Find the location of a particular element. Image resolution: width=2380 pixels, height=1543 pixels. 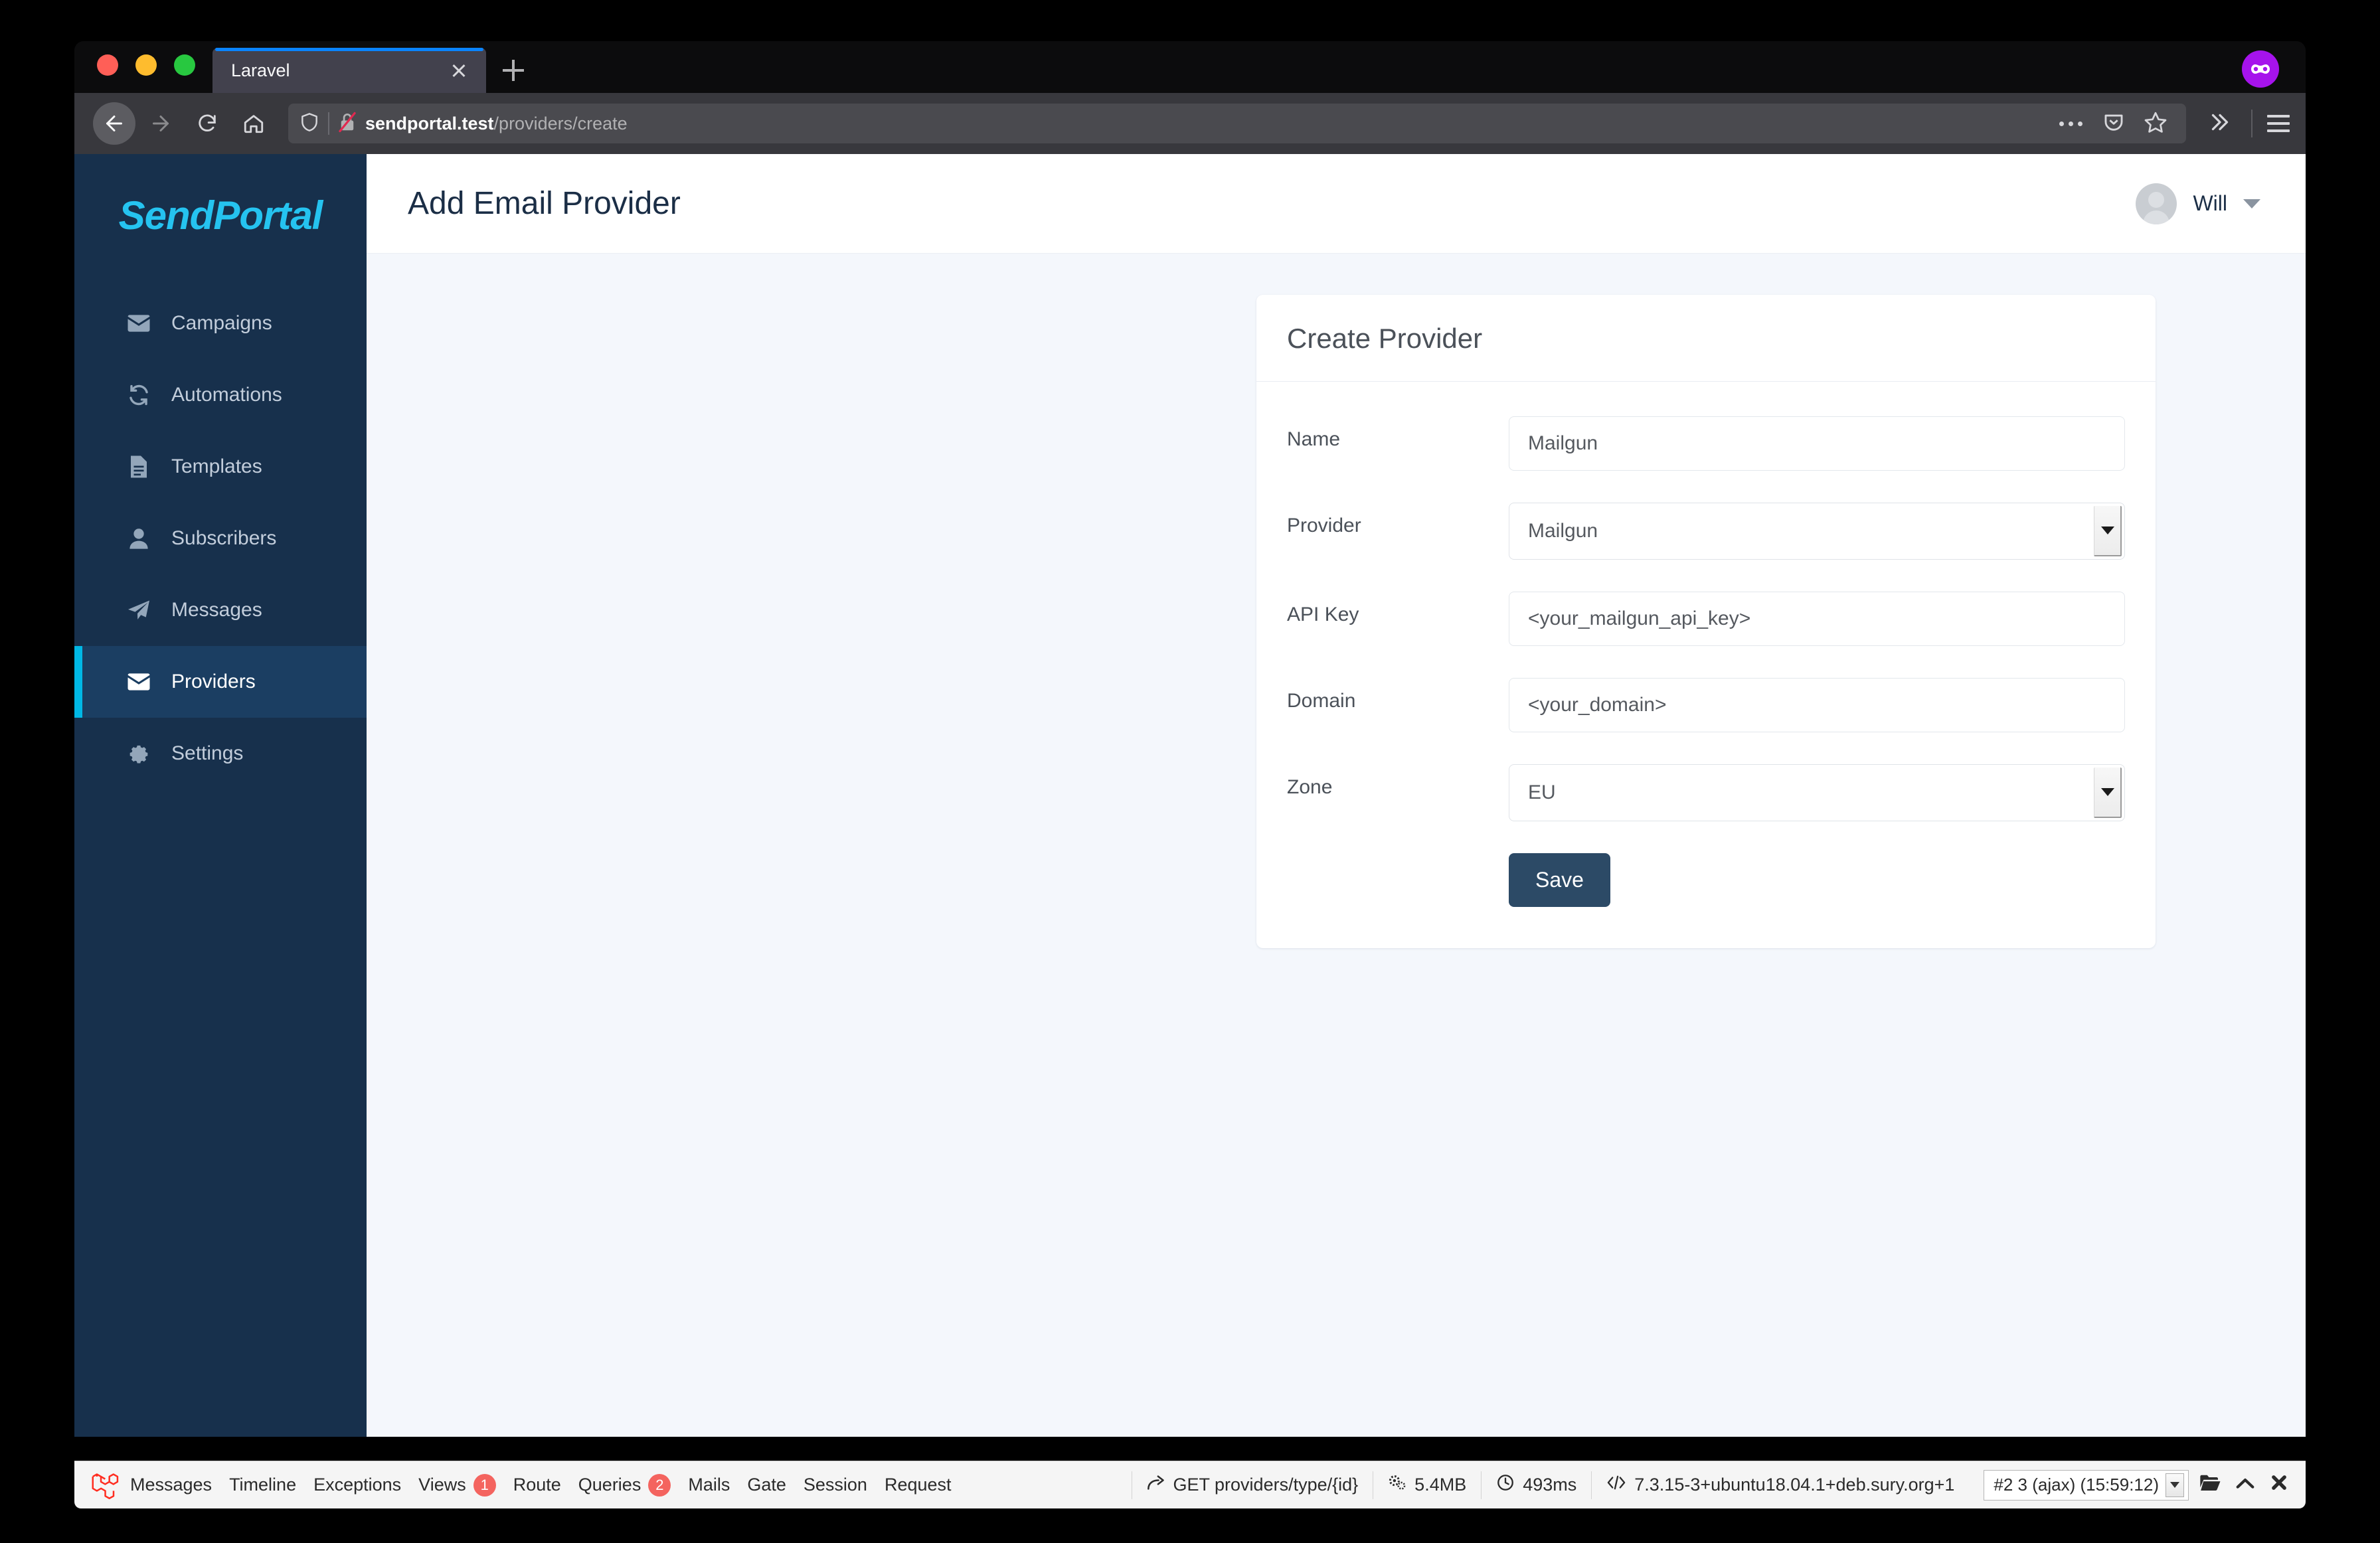

paper-plane-glyph is located at coordinates (138, 609).